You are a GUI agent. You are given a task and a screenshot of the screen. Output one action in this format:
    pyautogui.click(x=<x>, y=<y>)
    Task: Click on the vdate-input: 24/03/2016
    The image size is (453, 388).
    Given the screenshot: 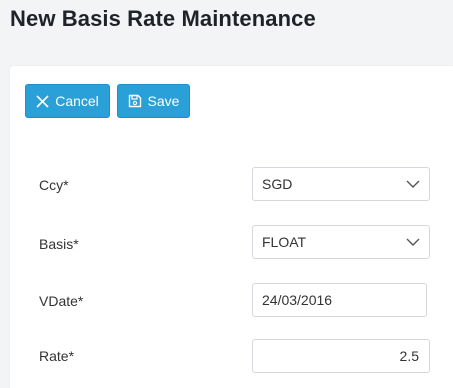 What is the action you would take?
    pyautogui.click(x=339, y=300)
    